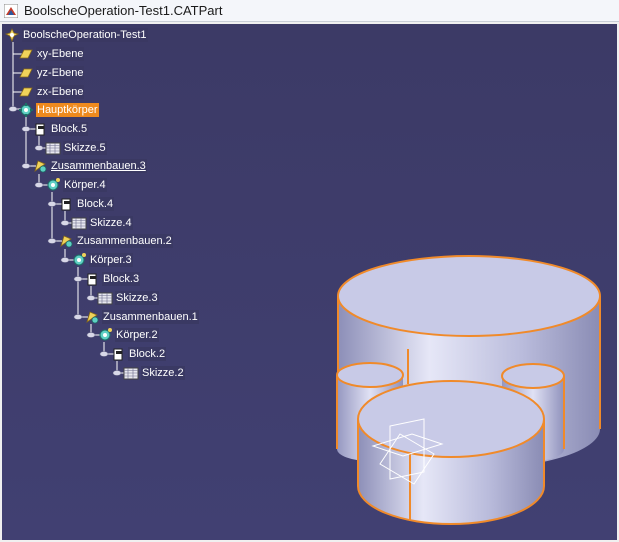  I want to click on catpart-file-icon, so click(11, 11).